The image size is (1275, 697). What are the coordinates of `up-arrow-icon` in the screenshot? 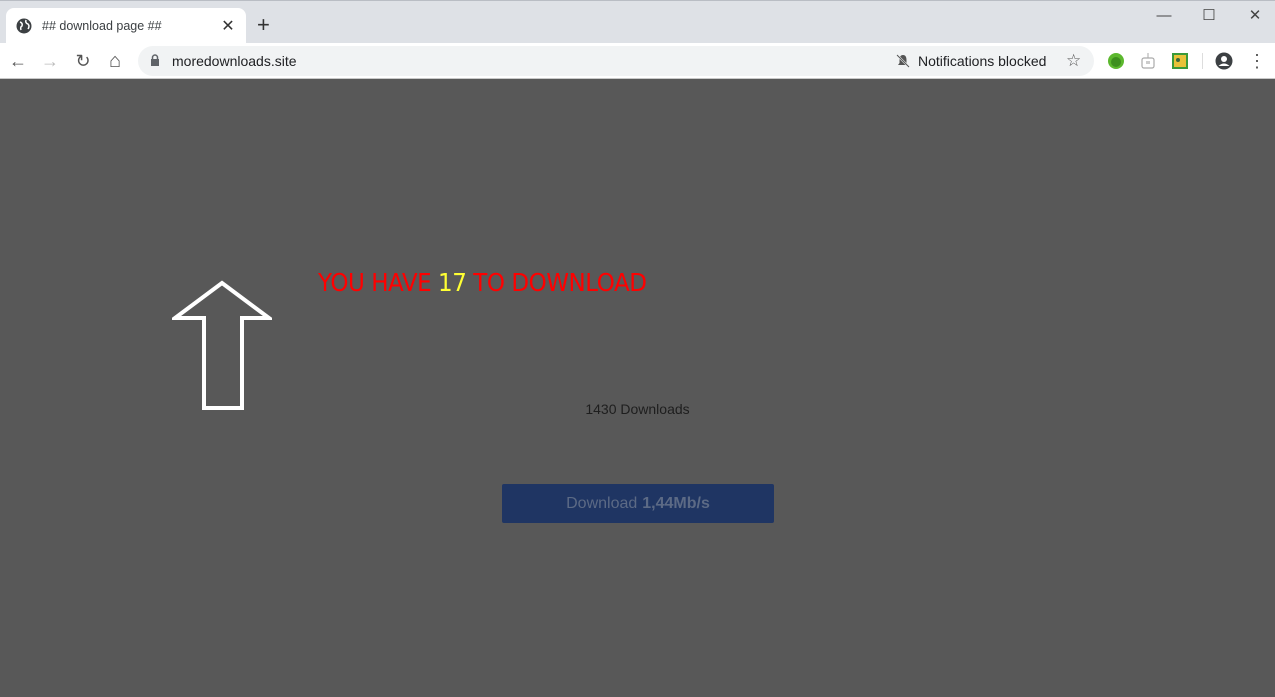 It's located at (222, 345).